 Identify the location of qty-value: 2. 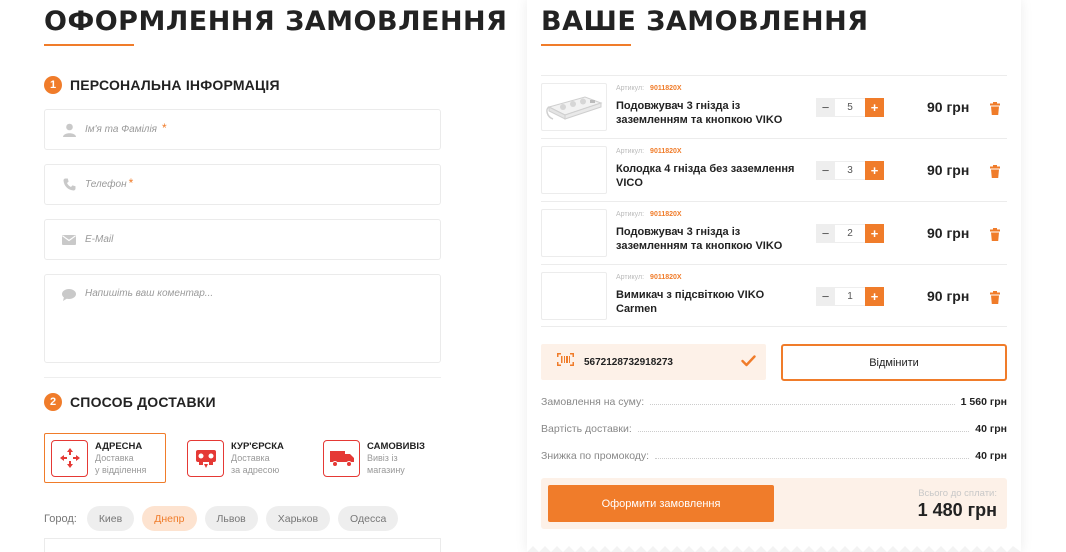
(850, 233).